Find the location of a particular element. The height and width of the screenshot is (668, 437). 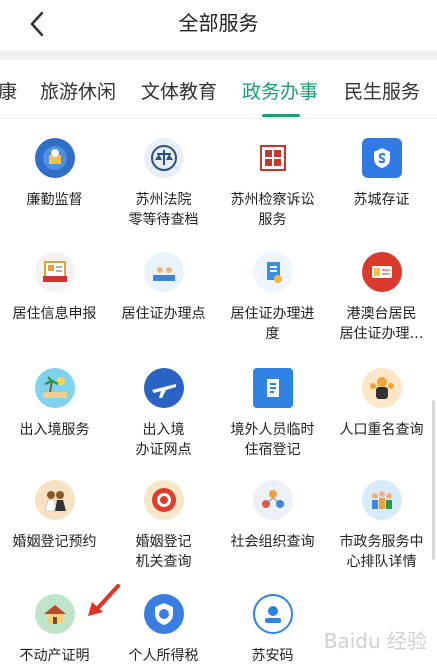

service-label: 社会组织查询 is located at coordinates (272, 542).